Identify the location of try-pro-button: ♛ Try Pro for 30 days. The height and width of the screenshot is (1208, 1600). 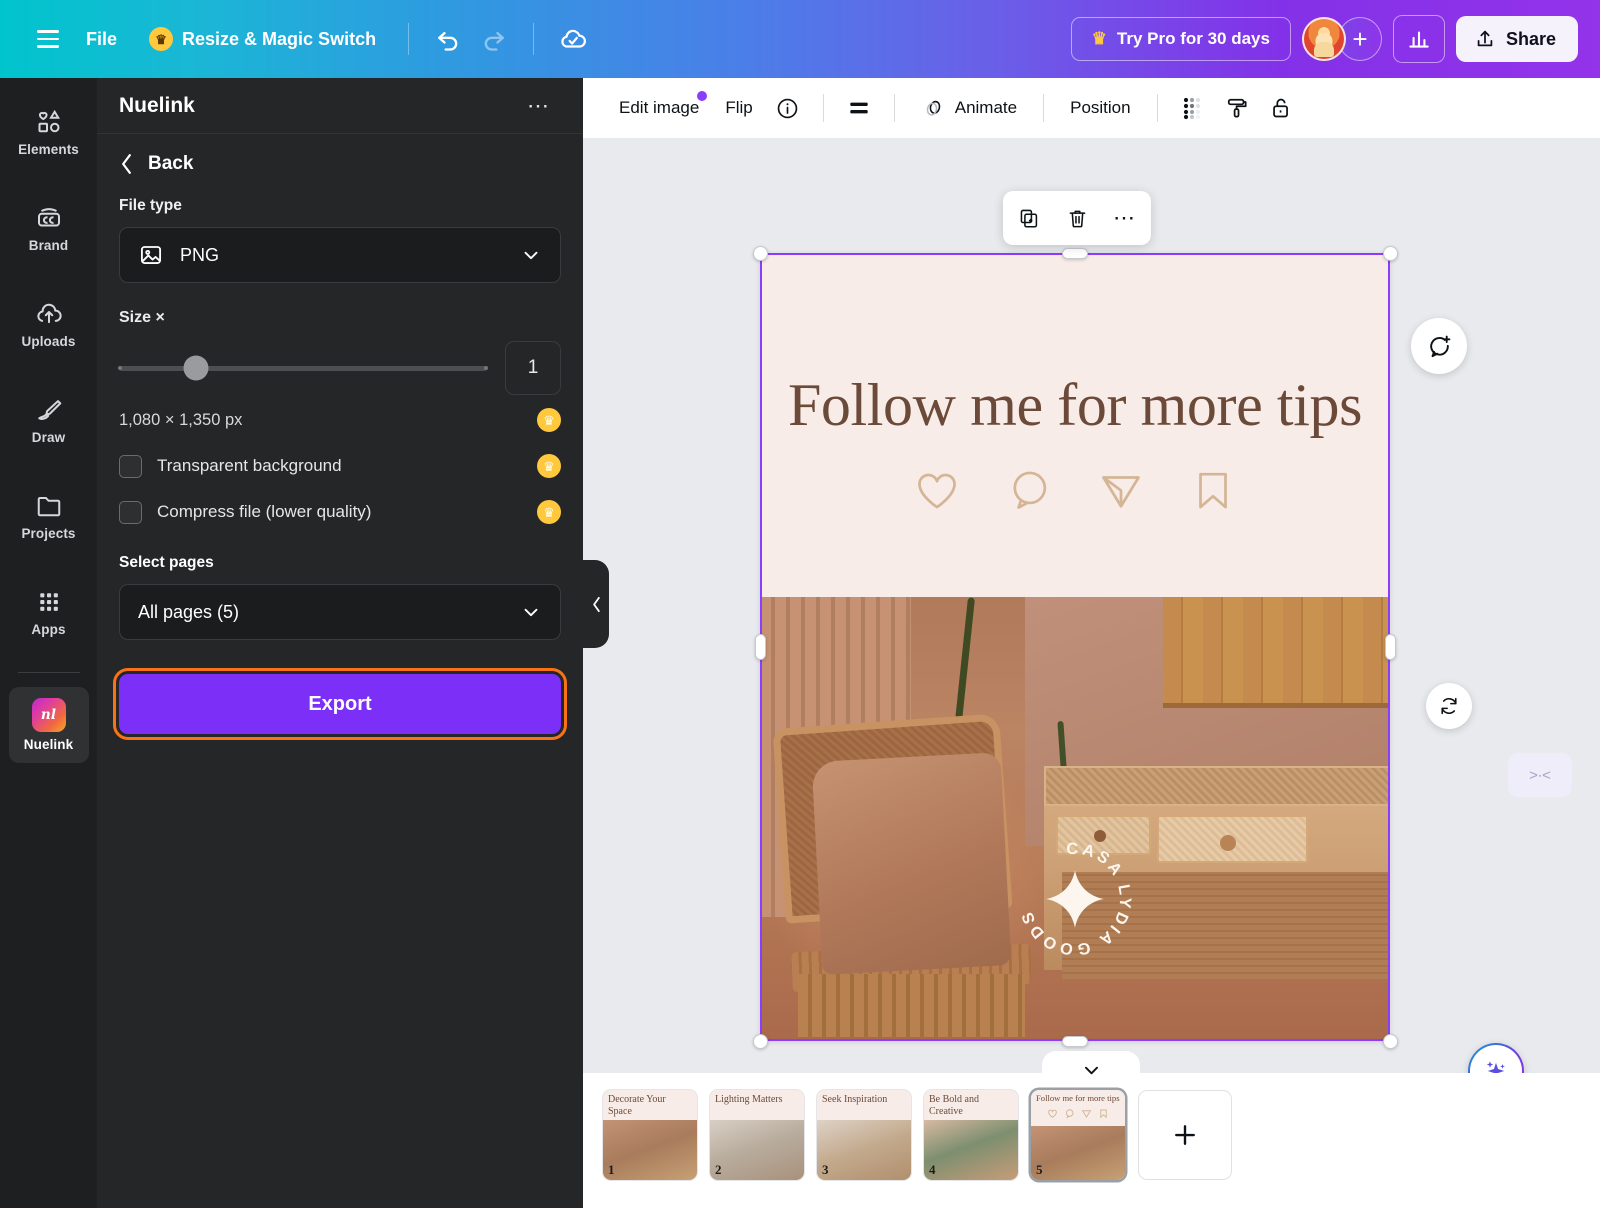
(1180, 39).